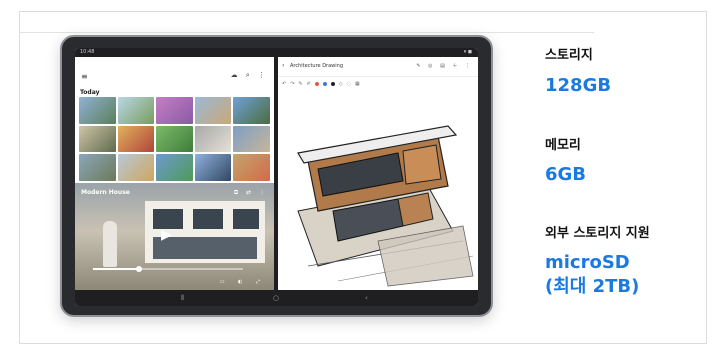 The width and height of the screenshot is (722, 346). What do you see at coordinates (597, 233) in the screenshot?
I see `external-storage-label: 외부 스토리지 지원` at bounding box center [597, 233].